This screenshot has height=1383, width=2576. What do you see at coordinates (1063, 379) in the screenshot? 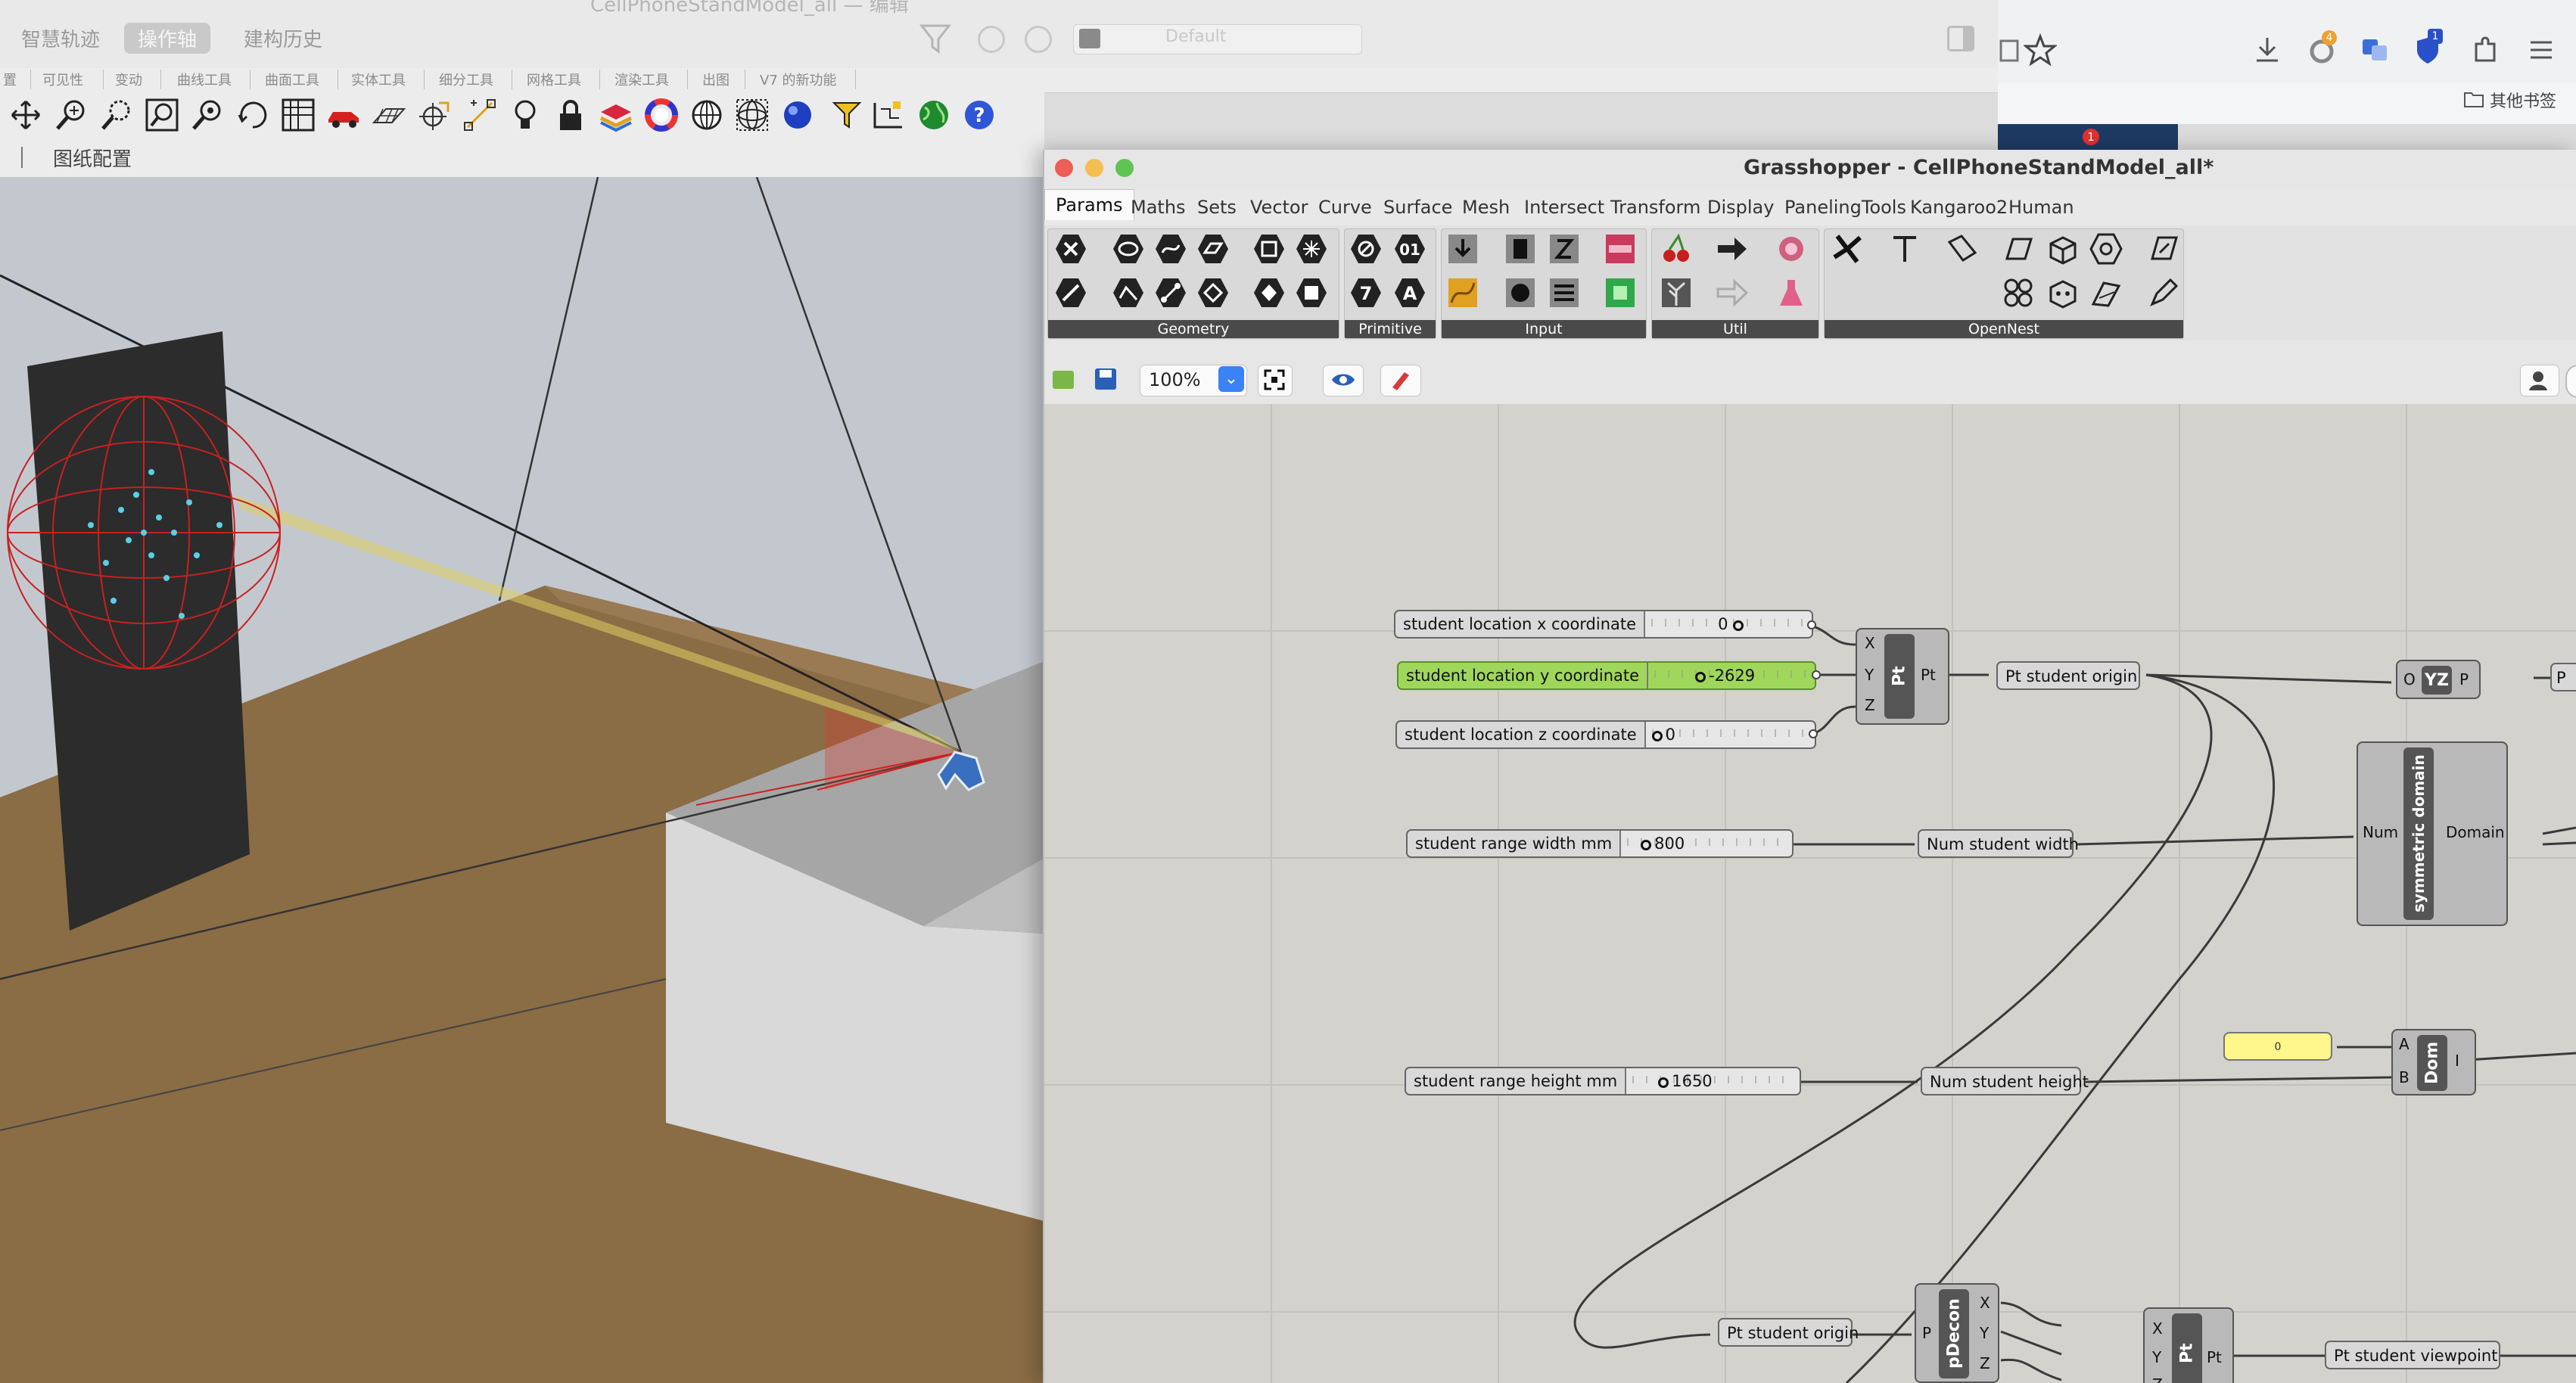
I see `open-file-icon` at bounding box center [1063, 379].